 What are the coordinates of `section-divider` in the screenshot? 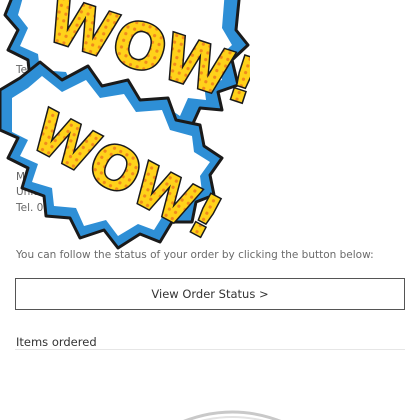 It's located at (210, 349).